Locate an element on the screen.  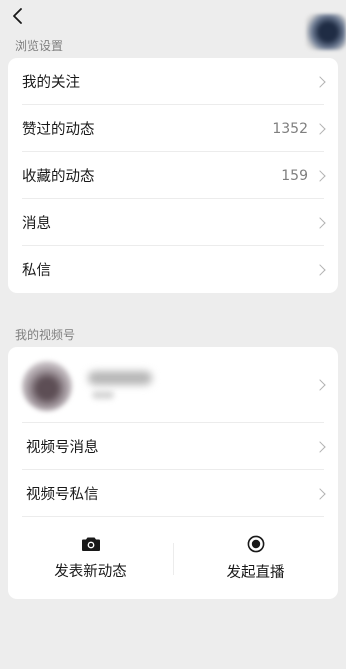
camera-icon is located at coordinates (90, 544).